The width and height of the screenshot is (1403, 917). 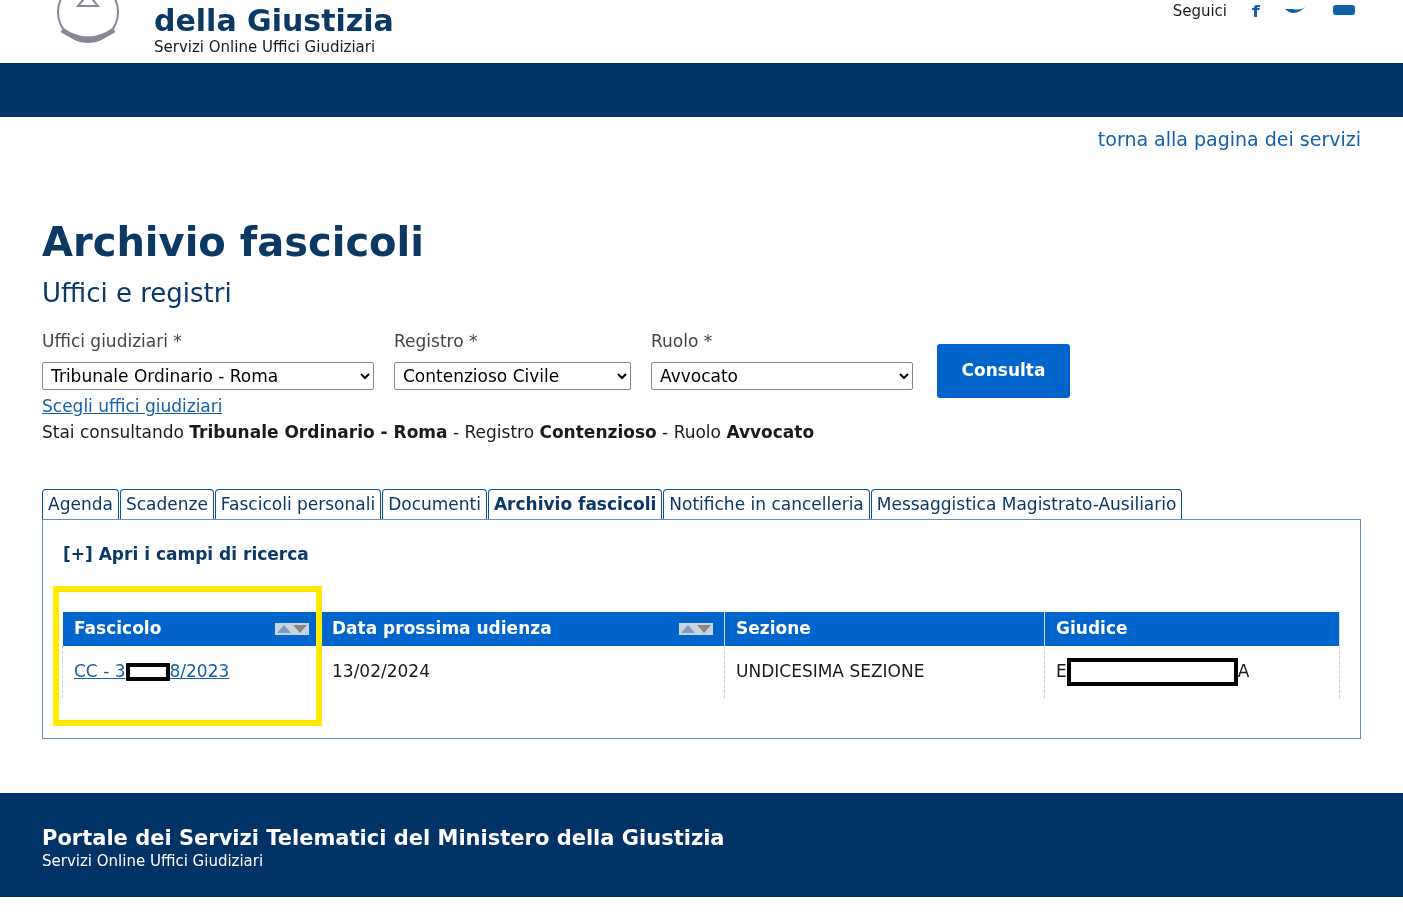 What do you see at coordinates (766, 504) in the screenshot?
I see `tab: Notifiche in cancelleria` at bounding box center [766, 504].